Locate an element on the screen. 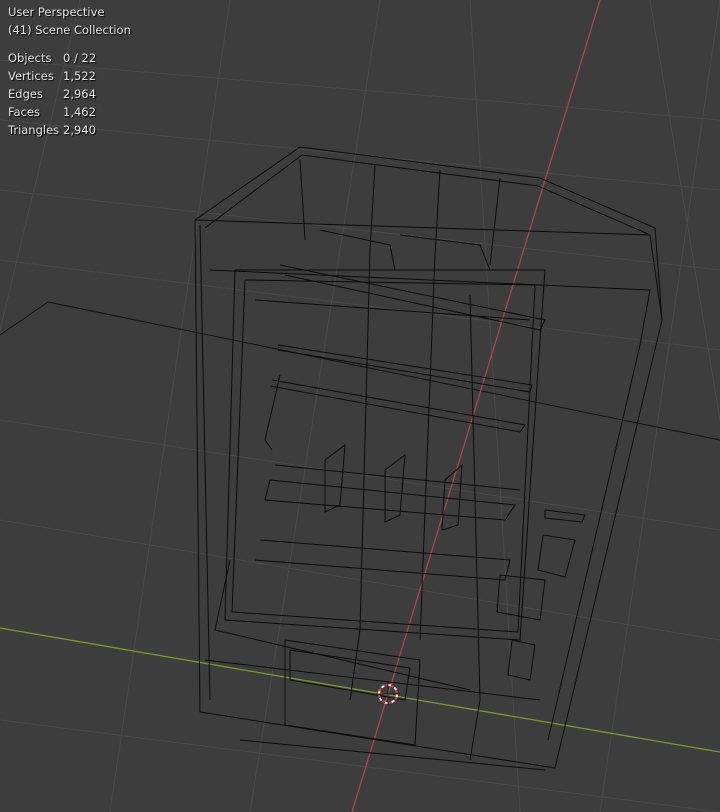 This screenshot has height=812, width=720. stat-value: 0 / 22 is located at coordinates (80, 58).